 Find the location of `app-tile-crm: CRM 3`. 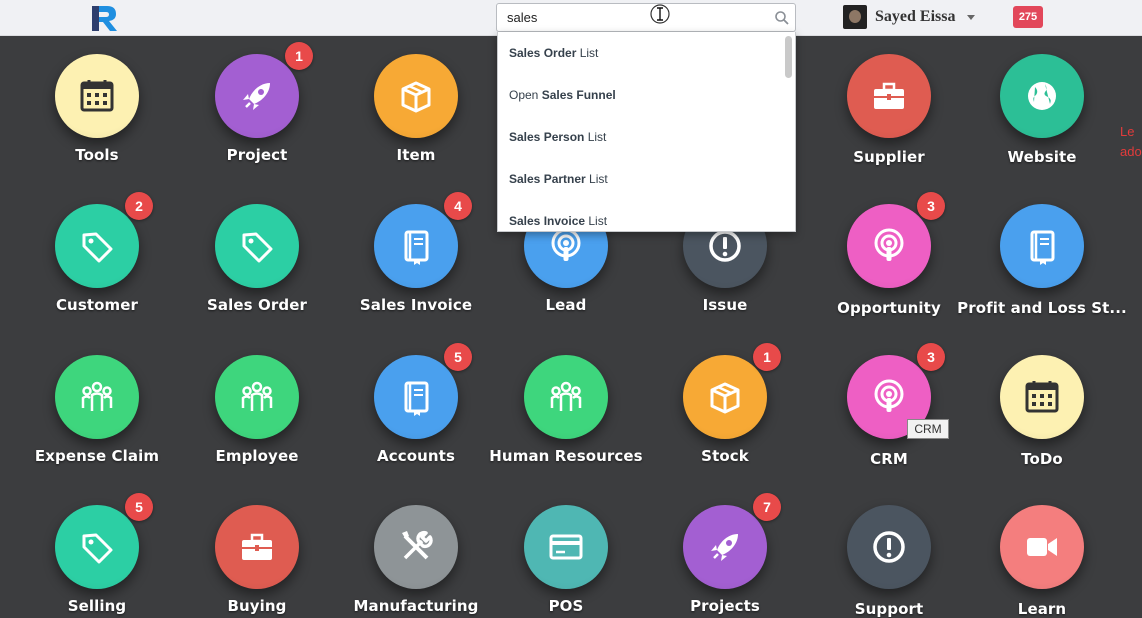

app-tile-crm: CRM 3 is located at coordinates (889, 409).